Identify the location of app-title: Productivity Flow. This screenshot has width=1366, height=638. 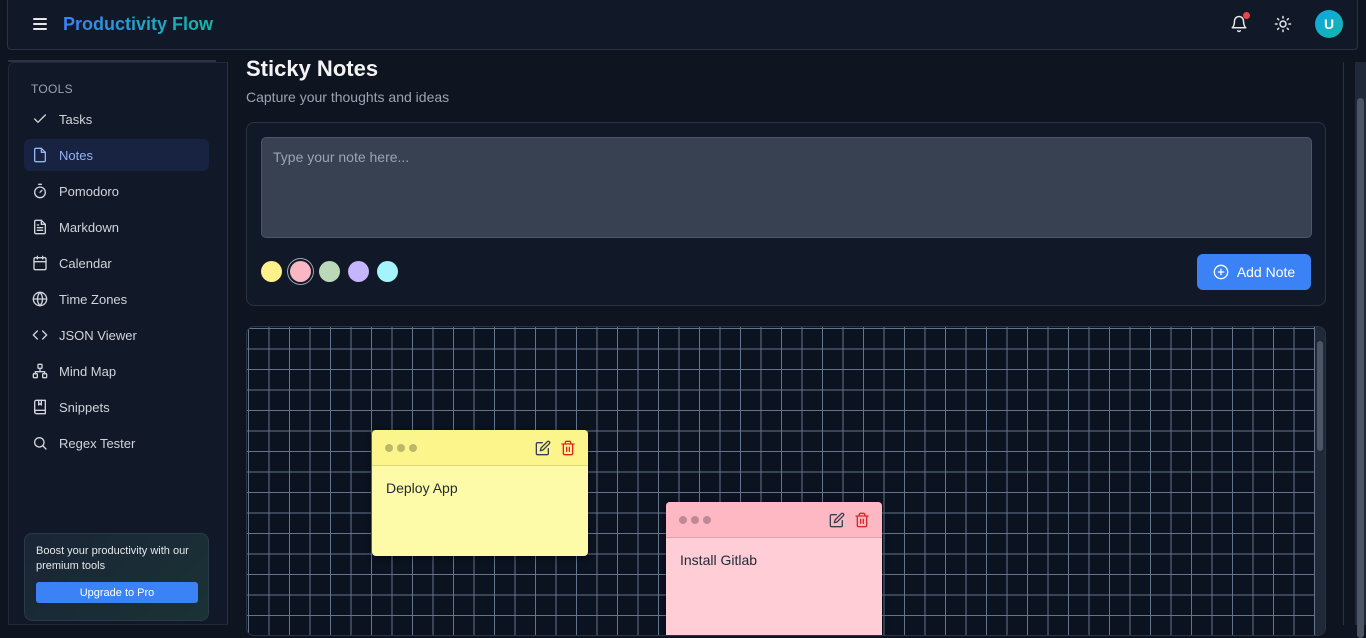
(138, 24).